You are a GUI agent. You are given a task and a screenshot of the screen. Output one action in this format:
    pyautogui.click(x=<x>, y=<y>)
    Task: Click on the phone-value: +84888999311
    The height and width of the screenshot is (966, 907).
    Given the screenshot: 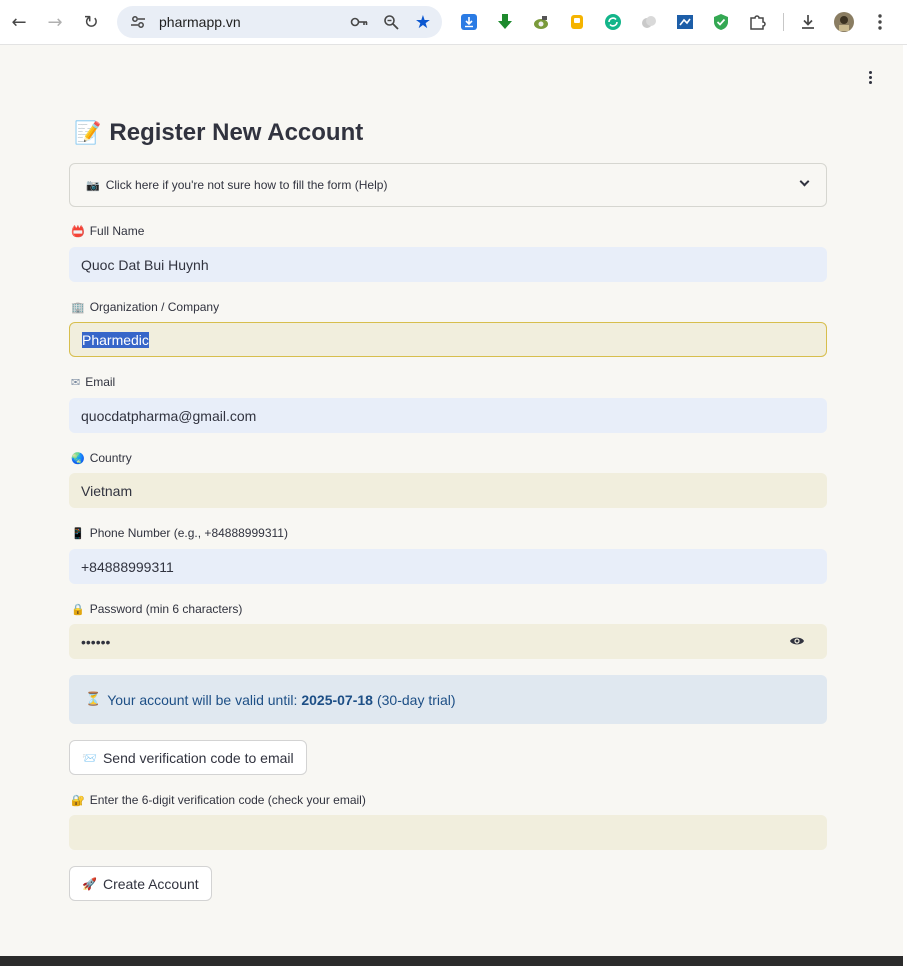 What is the action you would take?
    pyautogui.click(x=127, y=566)
    